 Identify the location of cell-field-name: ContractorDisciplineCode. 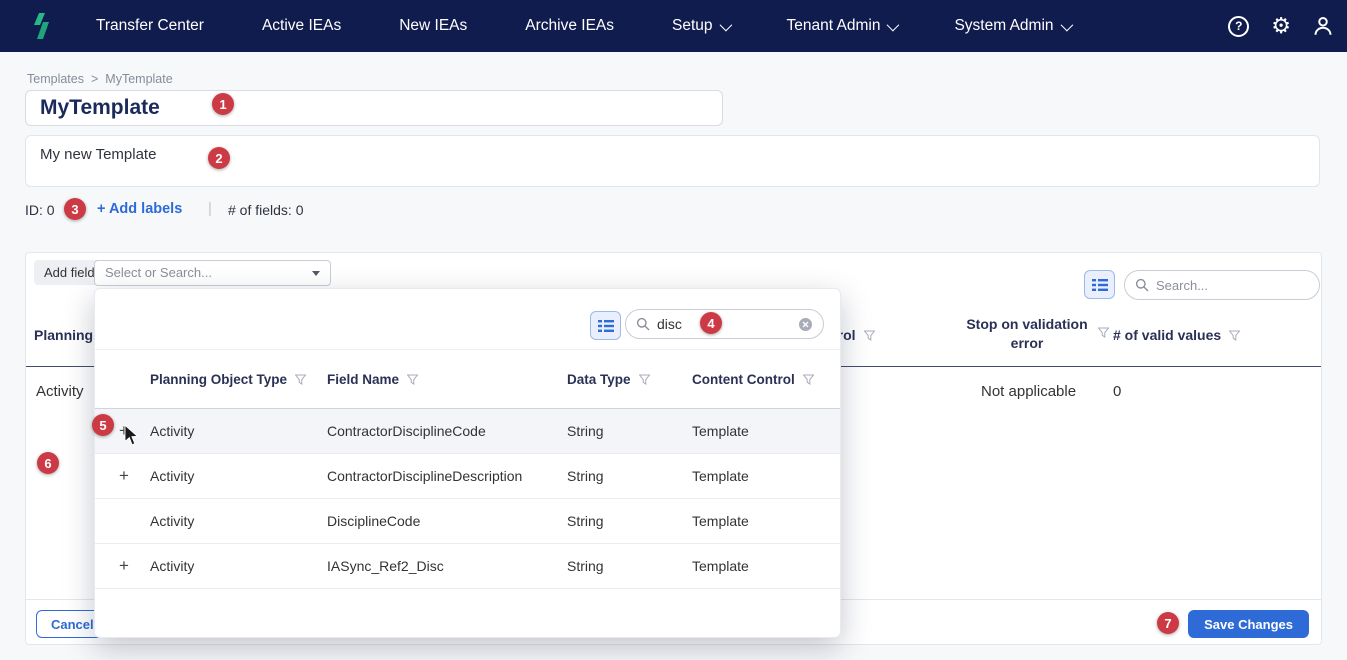
(406, 431).